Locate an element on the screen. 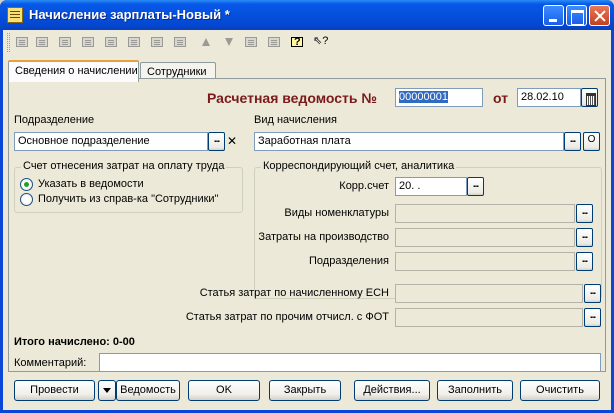 The width and height of the screenshot is (614, 413). context-help-icon is located at coordinates (319, 42).